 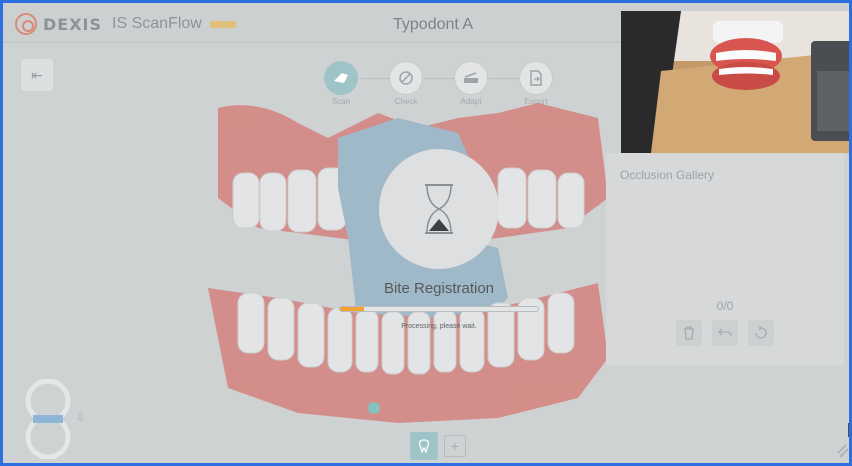 I want to click on processing-title: Bite Registration, so click(x=439, y=288).